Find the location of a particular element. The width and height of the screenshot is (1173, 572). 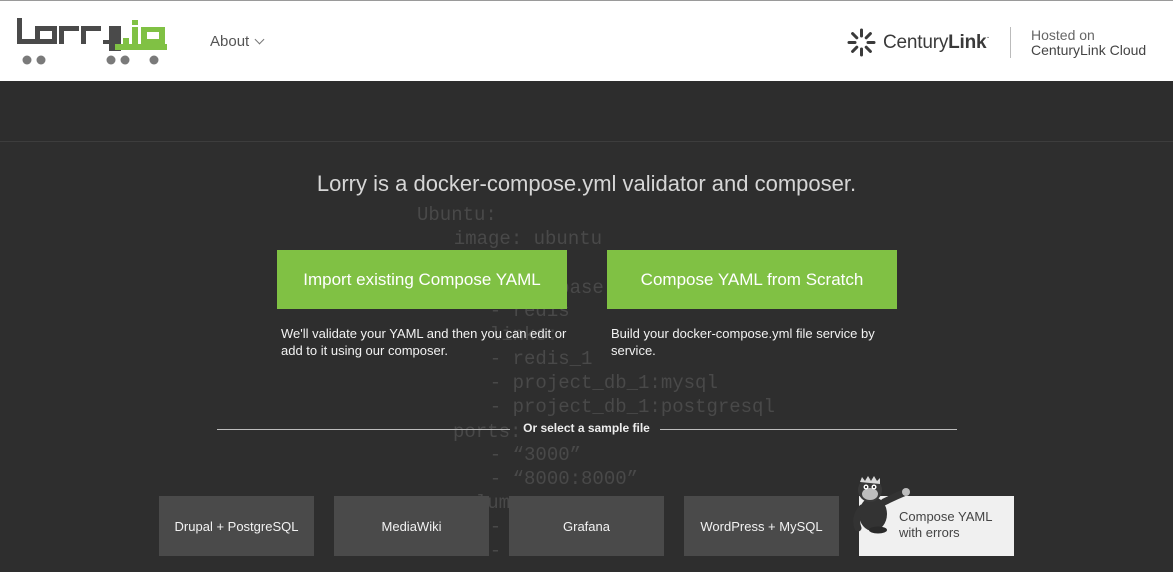

sample-heading: Or select a sample file is located at coordinates (586, 428).